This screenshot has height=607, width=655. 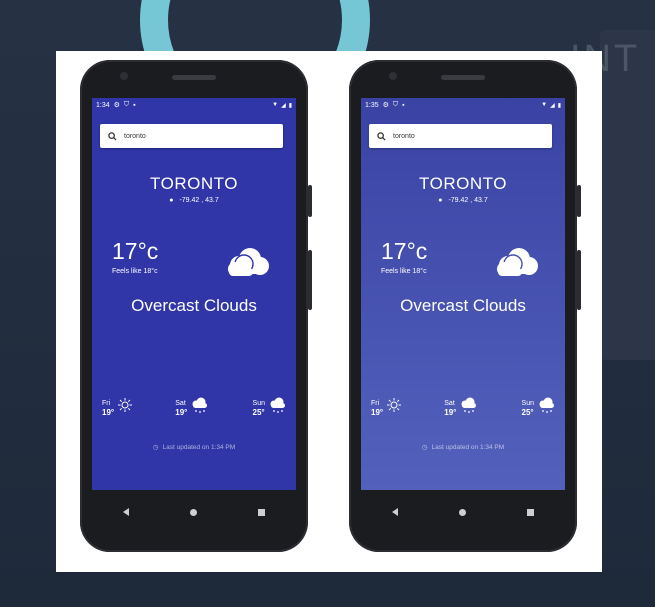 I want to click on status-time: 1:34, so click(x=103, y=105).